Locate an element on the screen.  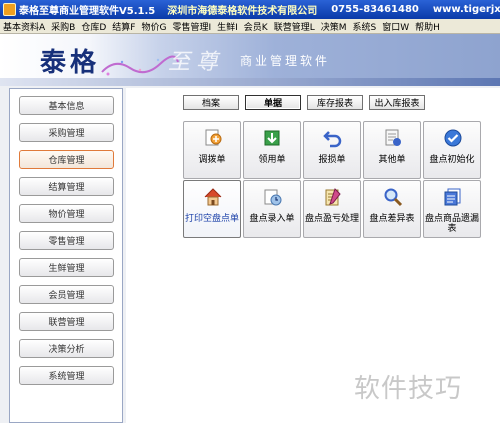
other-doc-icon is located at coordinates (393, 137).